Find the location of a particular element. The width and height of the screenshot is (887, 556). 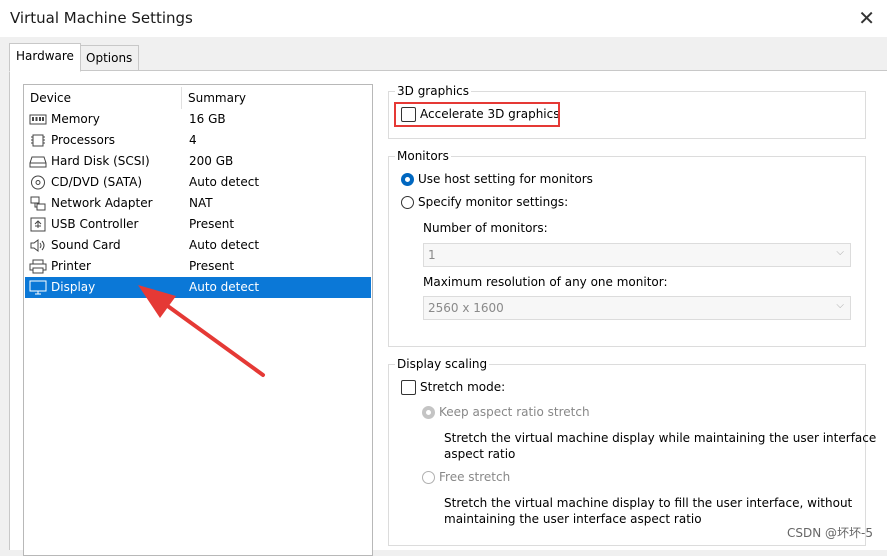

watermark: CSDN @坏坏-5 is located at coordinates (830, 533).